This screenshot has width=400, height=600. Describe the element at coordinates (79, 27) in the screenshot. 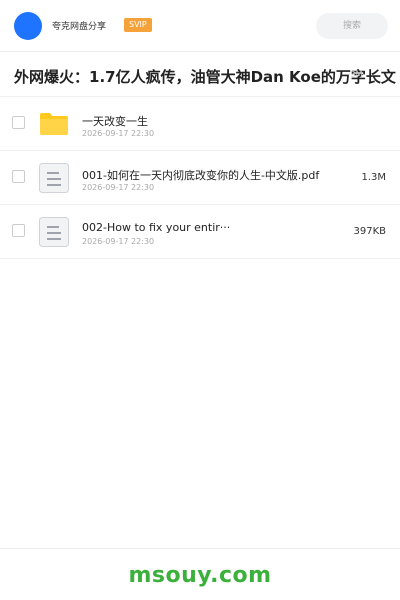

I see `app-name: 夸克网盘分享` at that location.